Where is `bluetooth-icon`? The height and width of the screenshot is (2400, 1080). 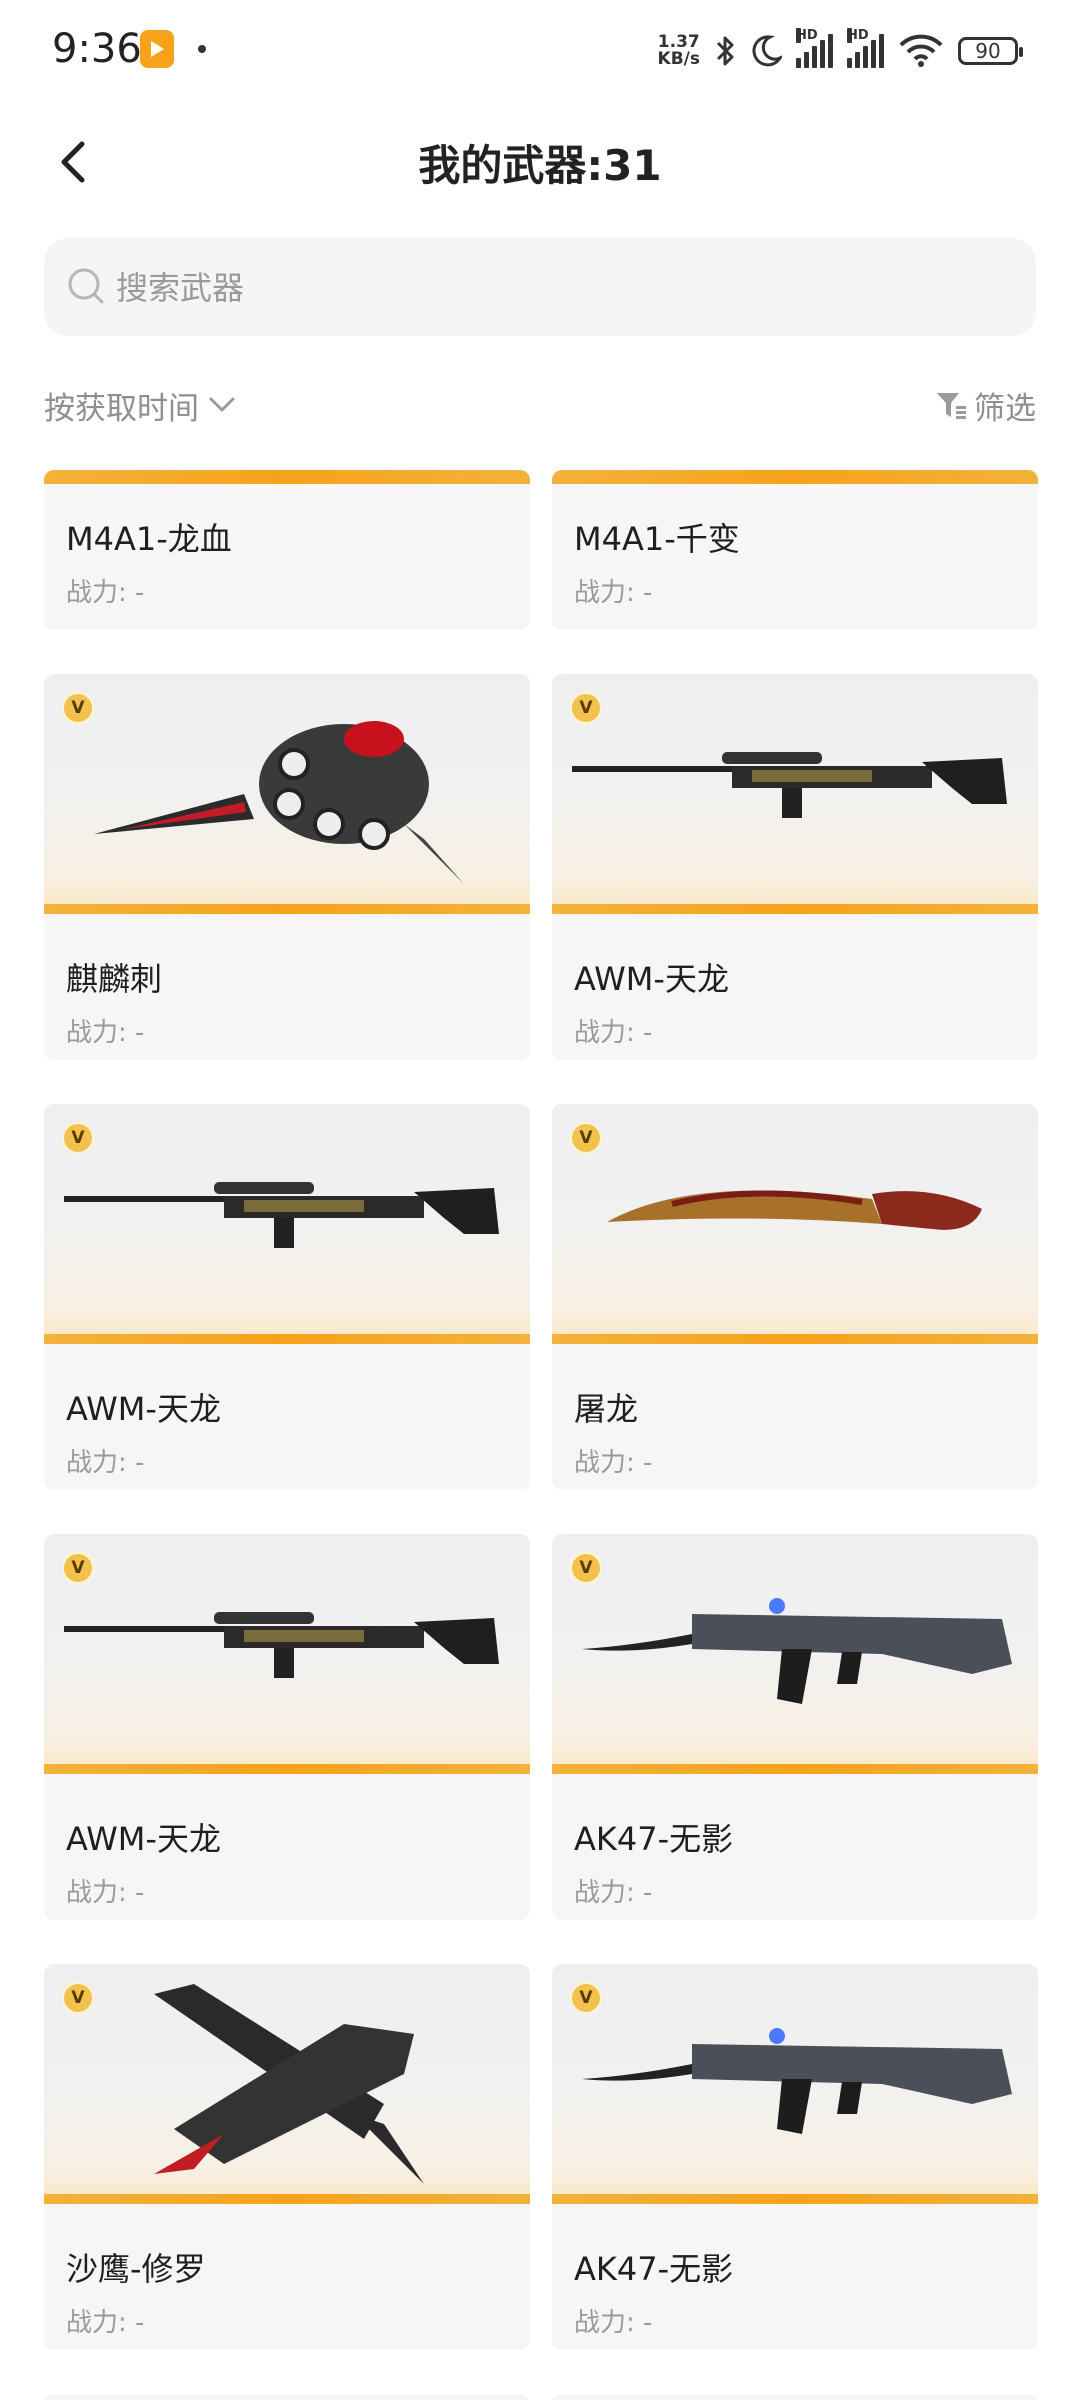 bluetooth-icon is located at coordinates (725, 51).